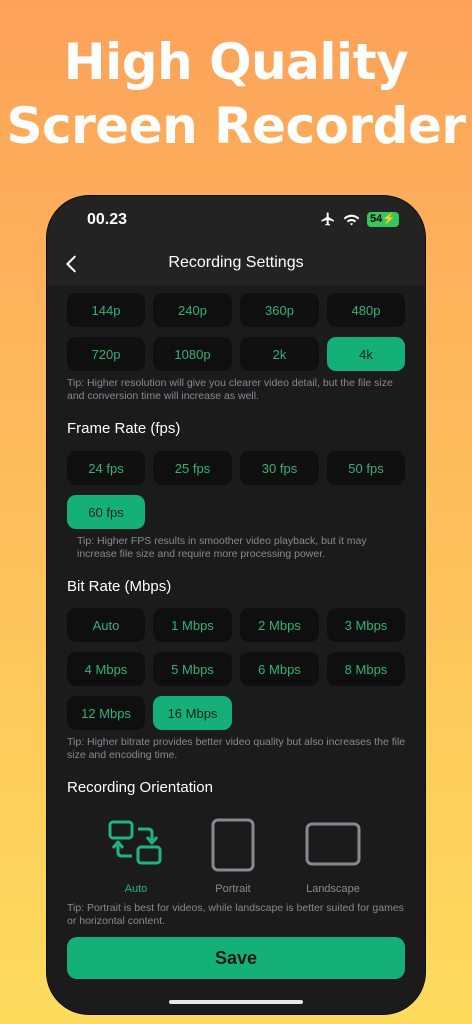 The height and width of the screenshot is (1024, 472). Describe the element at coordinates (192, 669) in the screenshot. I see `bit-rate-option-5: 5 Mbps` at that location.